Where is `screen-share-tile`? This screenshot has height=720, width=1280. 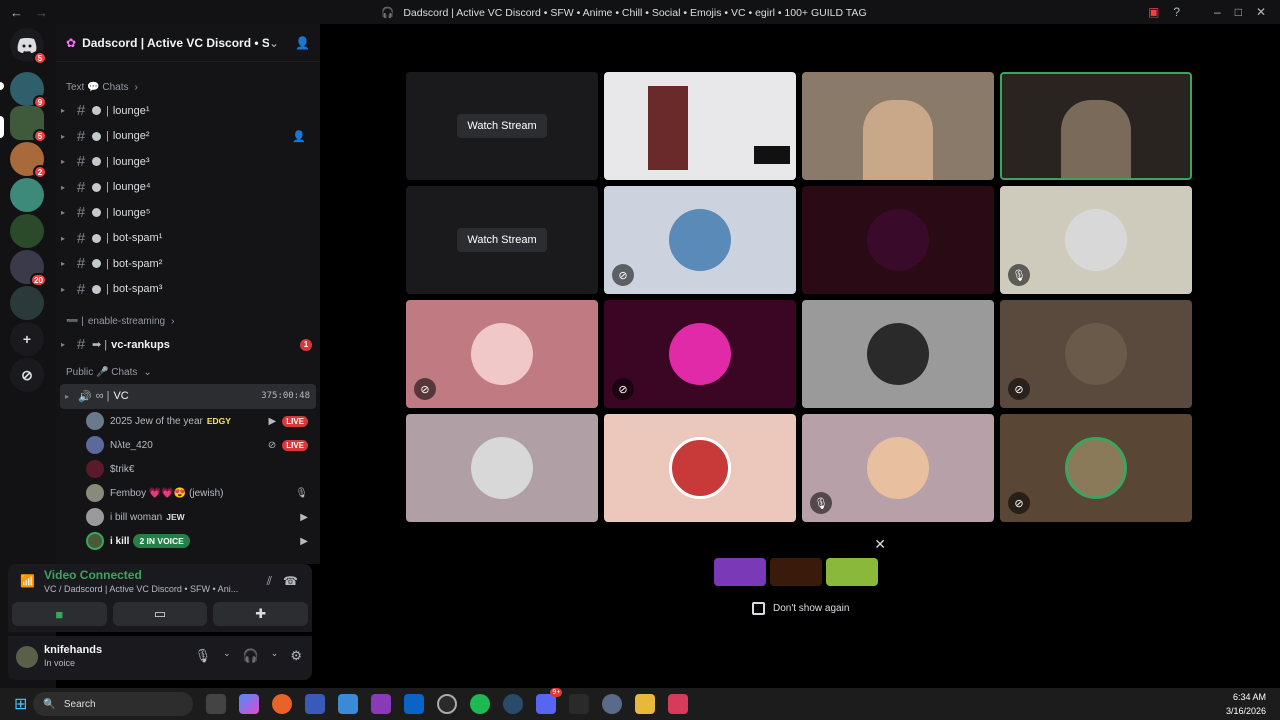
screen-share-tile is located at coordinates (700, 126).